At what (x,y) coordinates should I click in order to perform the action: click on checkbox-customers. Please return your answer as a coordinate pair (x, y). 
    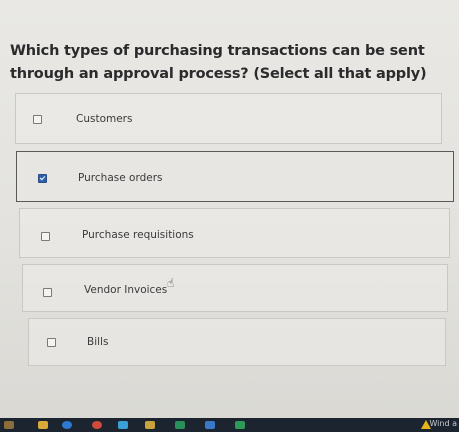
    Looking at the image, I should click on (37, 119).